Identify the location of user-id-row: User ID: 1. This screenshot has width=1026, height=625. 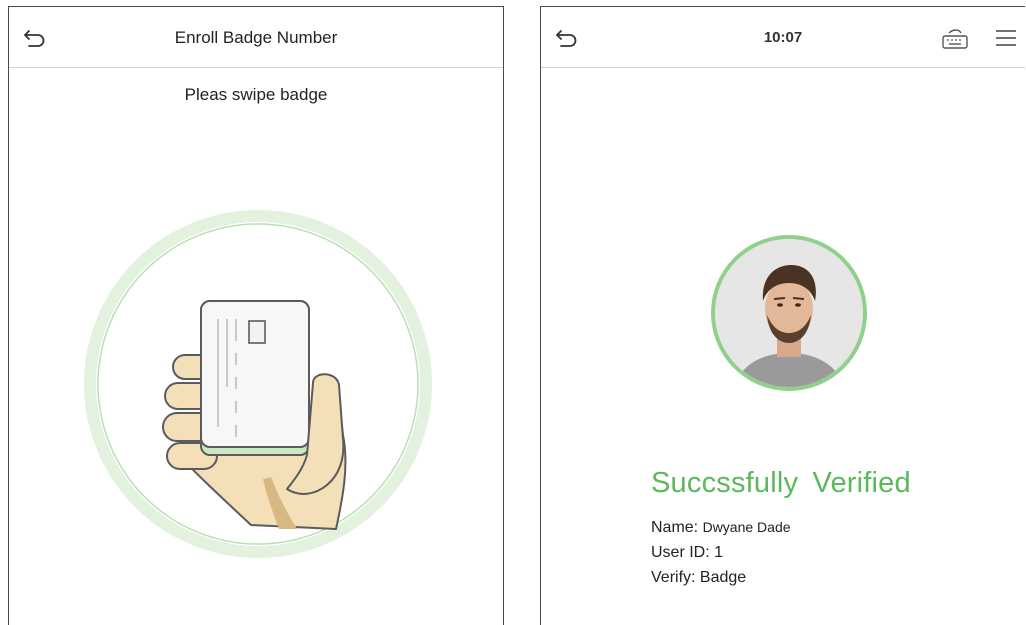
(687, 553).